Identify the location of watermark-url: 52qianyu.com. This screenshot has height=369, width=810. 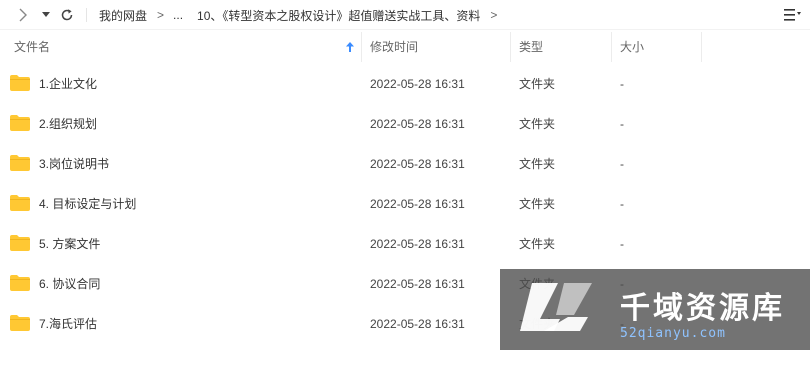
(673, 333).